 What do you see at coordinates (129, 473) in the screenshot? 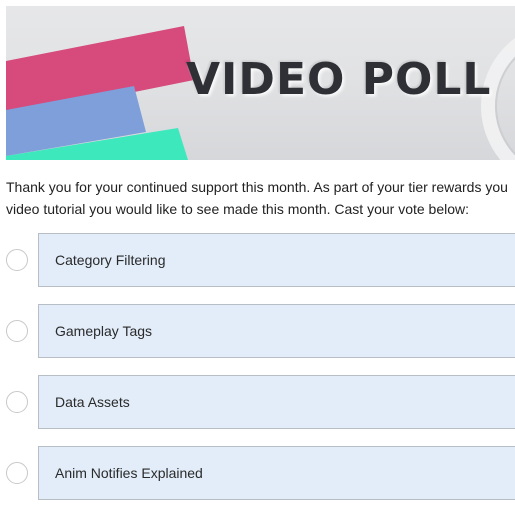
I see `option-label: Anim Notifies Explained` at bounding box center [129, 473].